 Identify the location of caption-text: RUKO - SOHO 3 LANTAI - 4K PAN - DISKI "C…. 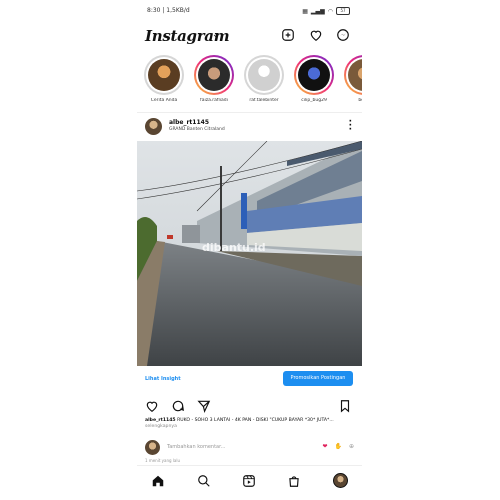
(255, 420).